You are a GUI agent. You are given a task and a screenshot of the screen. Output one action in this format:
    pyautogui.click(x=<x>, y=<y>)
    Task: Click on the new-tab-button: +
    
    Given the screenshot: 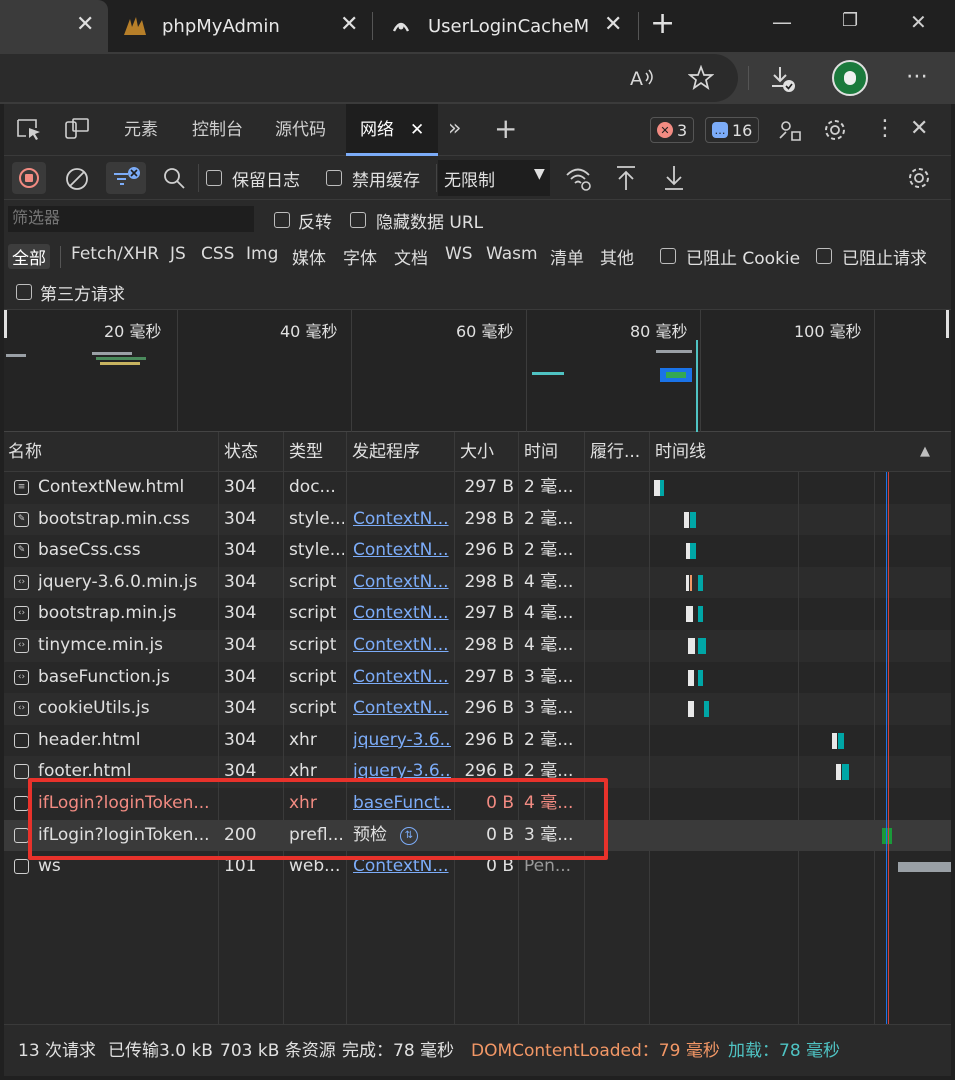 What is the action you would take?
    pyautogui.click(x=662, y=23)
    